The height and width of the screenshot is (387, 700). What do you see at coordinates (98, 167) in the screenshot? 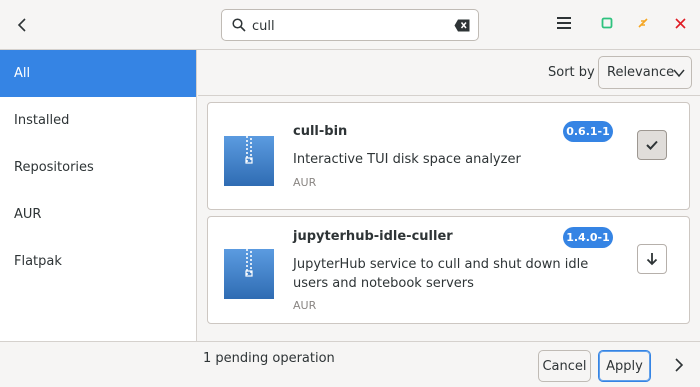
I see `sidebar-item-repositories: Repositories` at bounding box center [98, 167].